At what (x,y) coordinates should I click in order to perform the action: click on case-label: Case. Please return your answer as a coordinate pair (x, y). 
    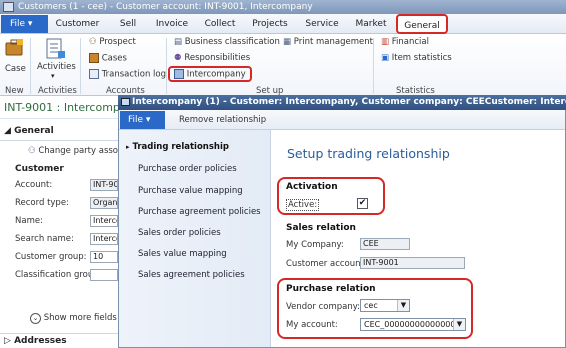
    Looking at the image, I should click on (15, 69).